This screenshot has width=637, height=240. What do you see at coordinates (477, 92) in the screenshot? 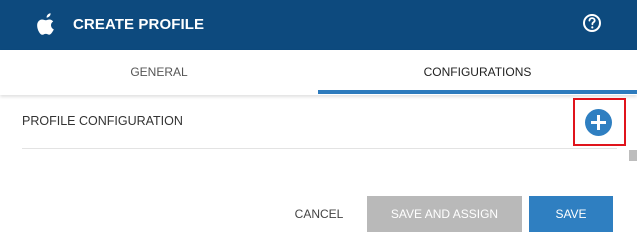
I see `active-tab-indicator` at bounding box center [477, 92].